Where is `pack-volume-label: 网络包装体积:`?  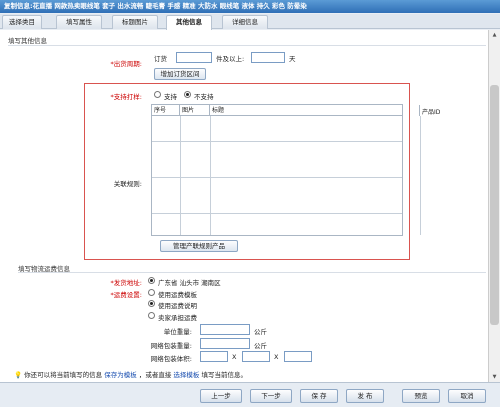 pack-volume-label: 网络包装体积: is located at coordinates (171, 359).